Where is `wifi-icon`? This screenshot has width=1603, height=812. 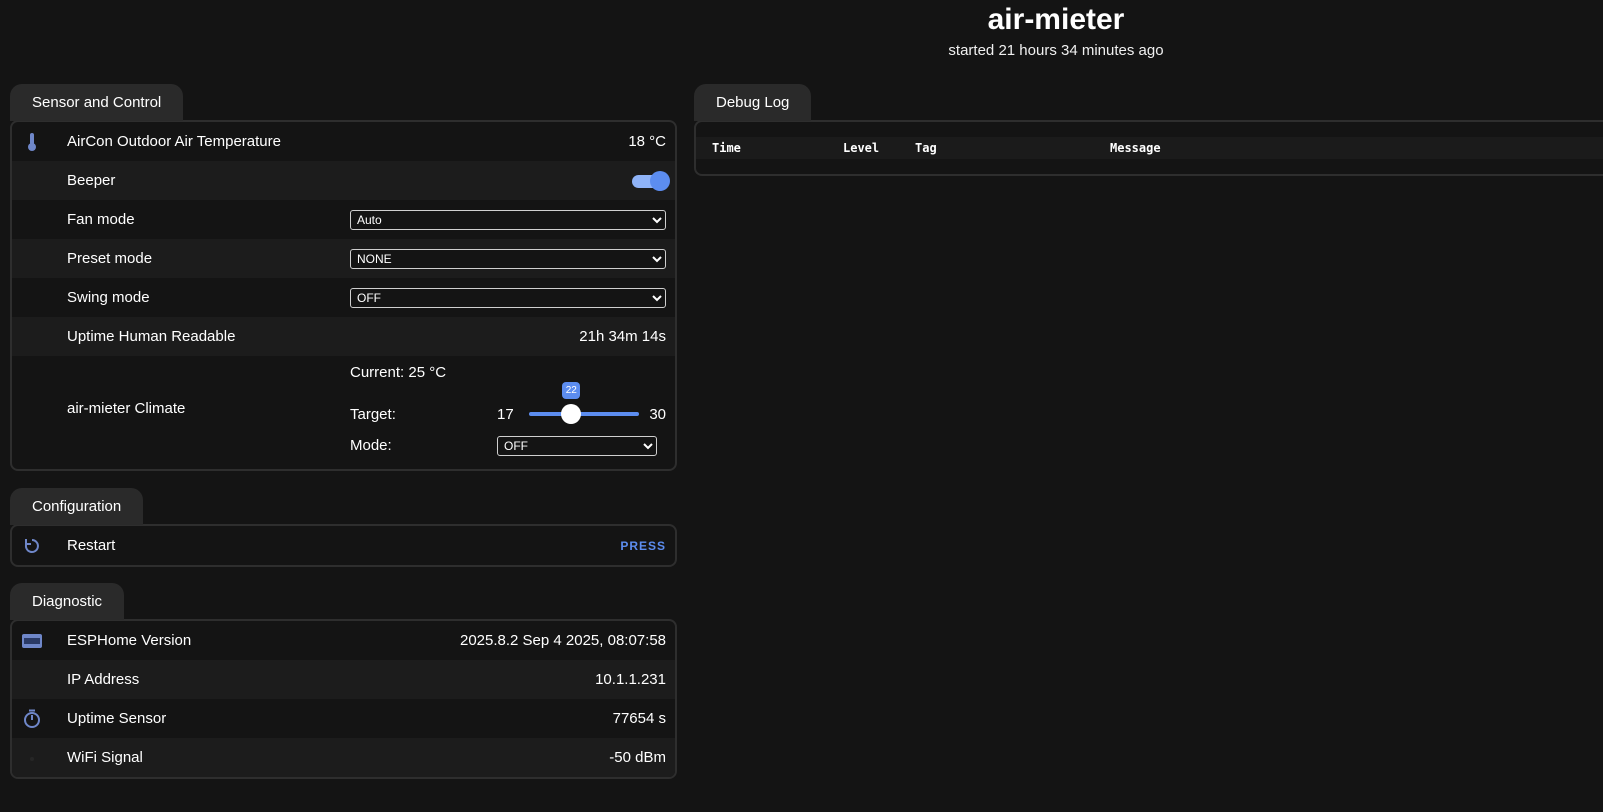 wifi-icon is located at coordinates (32, 757).